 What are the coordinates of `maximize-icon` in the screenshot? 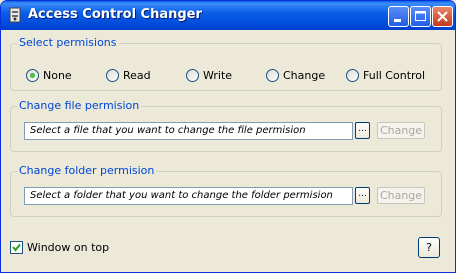 It's located at (420, 16).